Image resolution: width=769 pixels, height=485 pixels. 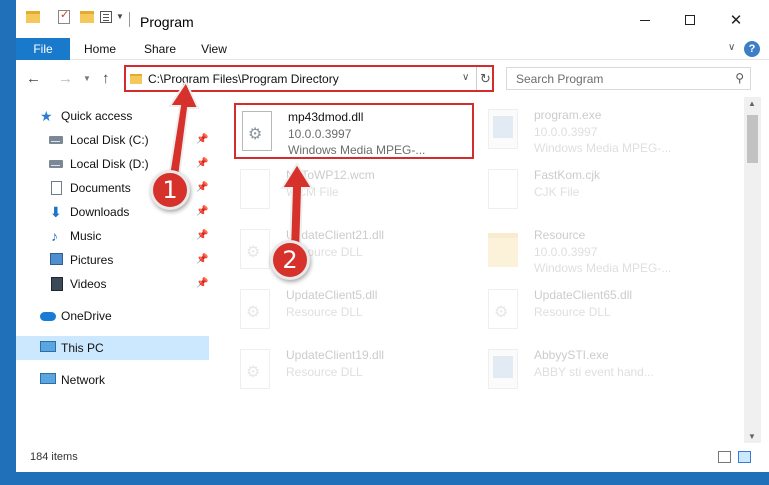 I want to click on recent-locations-icon: ▼, so click(x=87, y=78).